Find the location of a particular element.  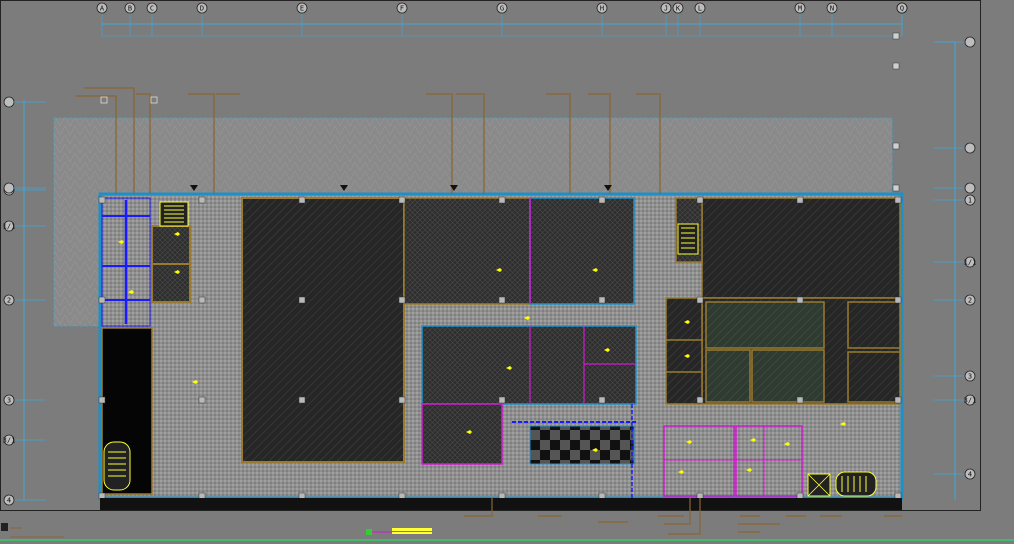

grid-bubble-icon: D is located at coordinates (202, 19).